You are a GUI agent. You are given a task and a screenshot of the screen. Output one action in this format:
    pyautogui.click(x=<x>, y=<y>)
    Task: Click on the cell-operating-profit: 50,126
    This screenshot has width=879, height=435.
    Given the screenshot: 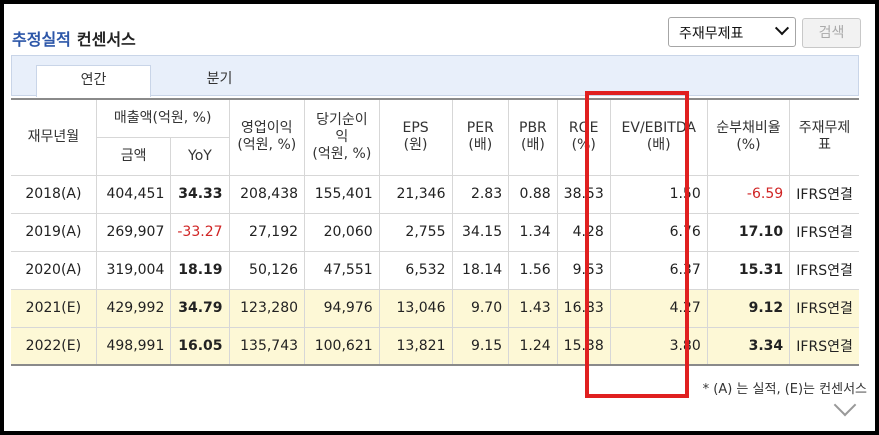 What is the action you would take?
    pyautogui.click(x=267, y=270)
    